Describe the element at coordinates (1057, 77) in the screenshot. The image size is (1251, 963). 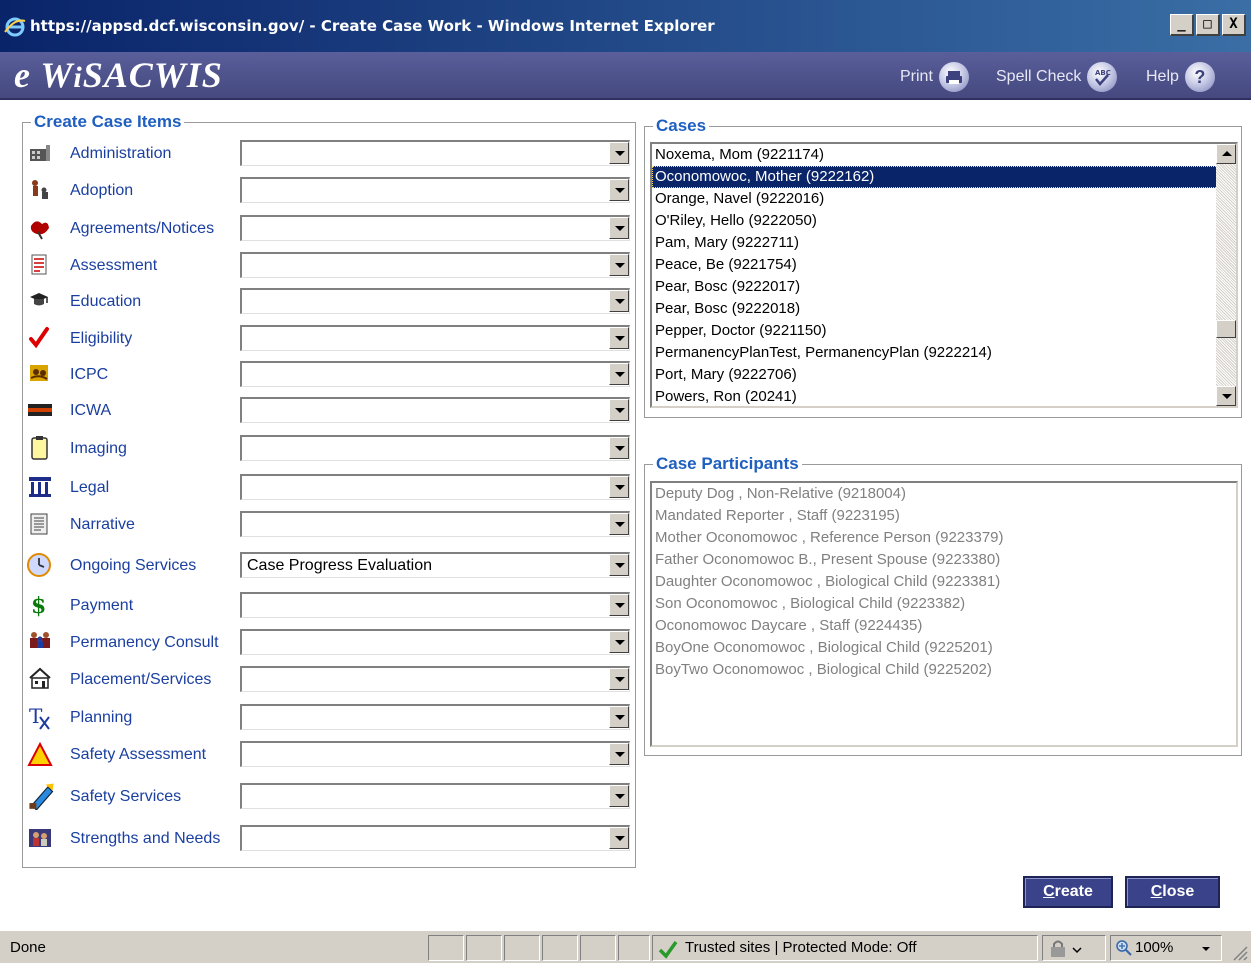
I see `spell-check-link: Spell Check ABC` at that location.